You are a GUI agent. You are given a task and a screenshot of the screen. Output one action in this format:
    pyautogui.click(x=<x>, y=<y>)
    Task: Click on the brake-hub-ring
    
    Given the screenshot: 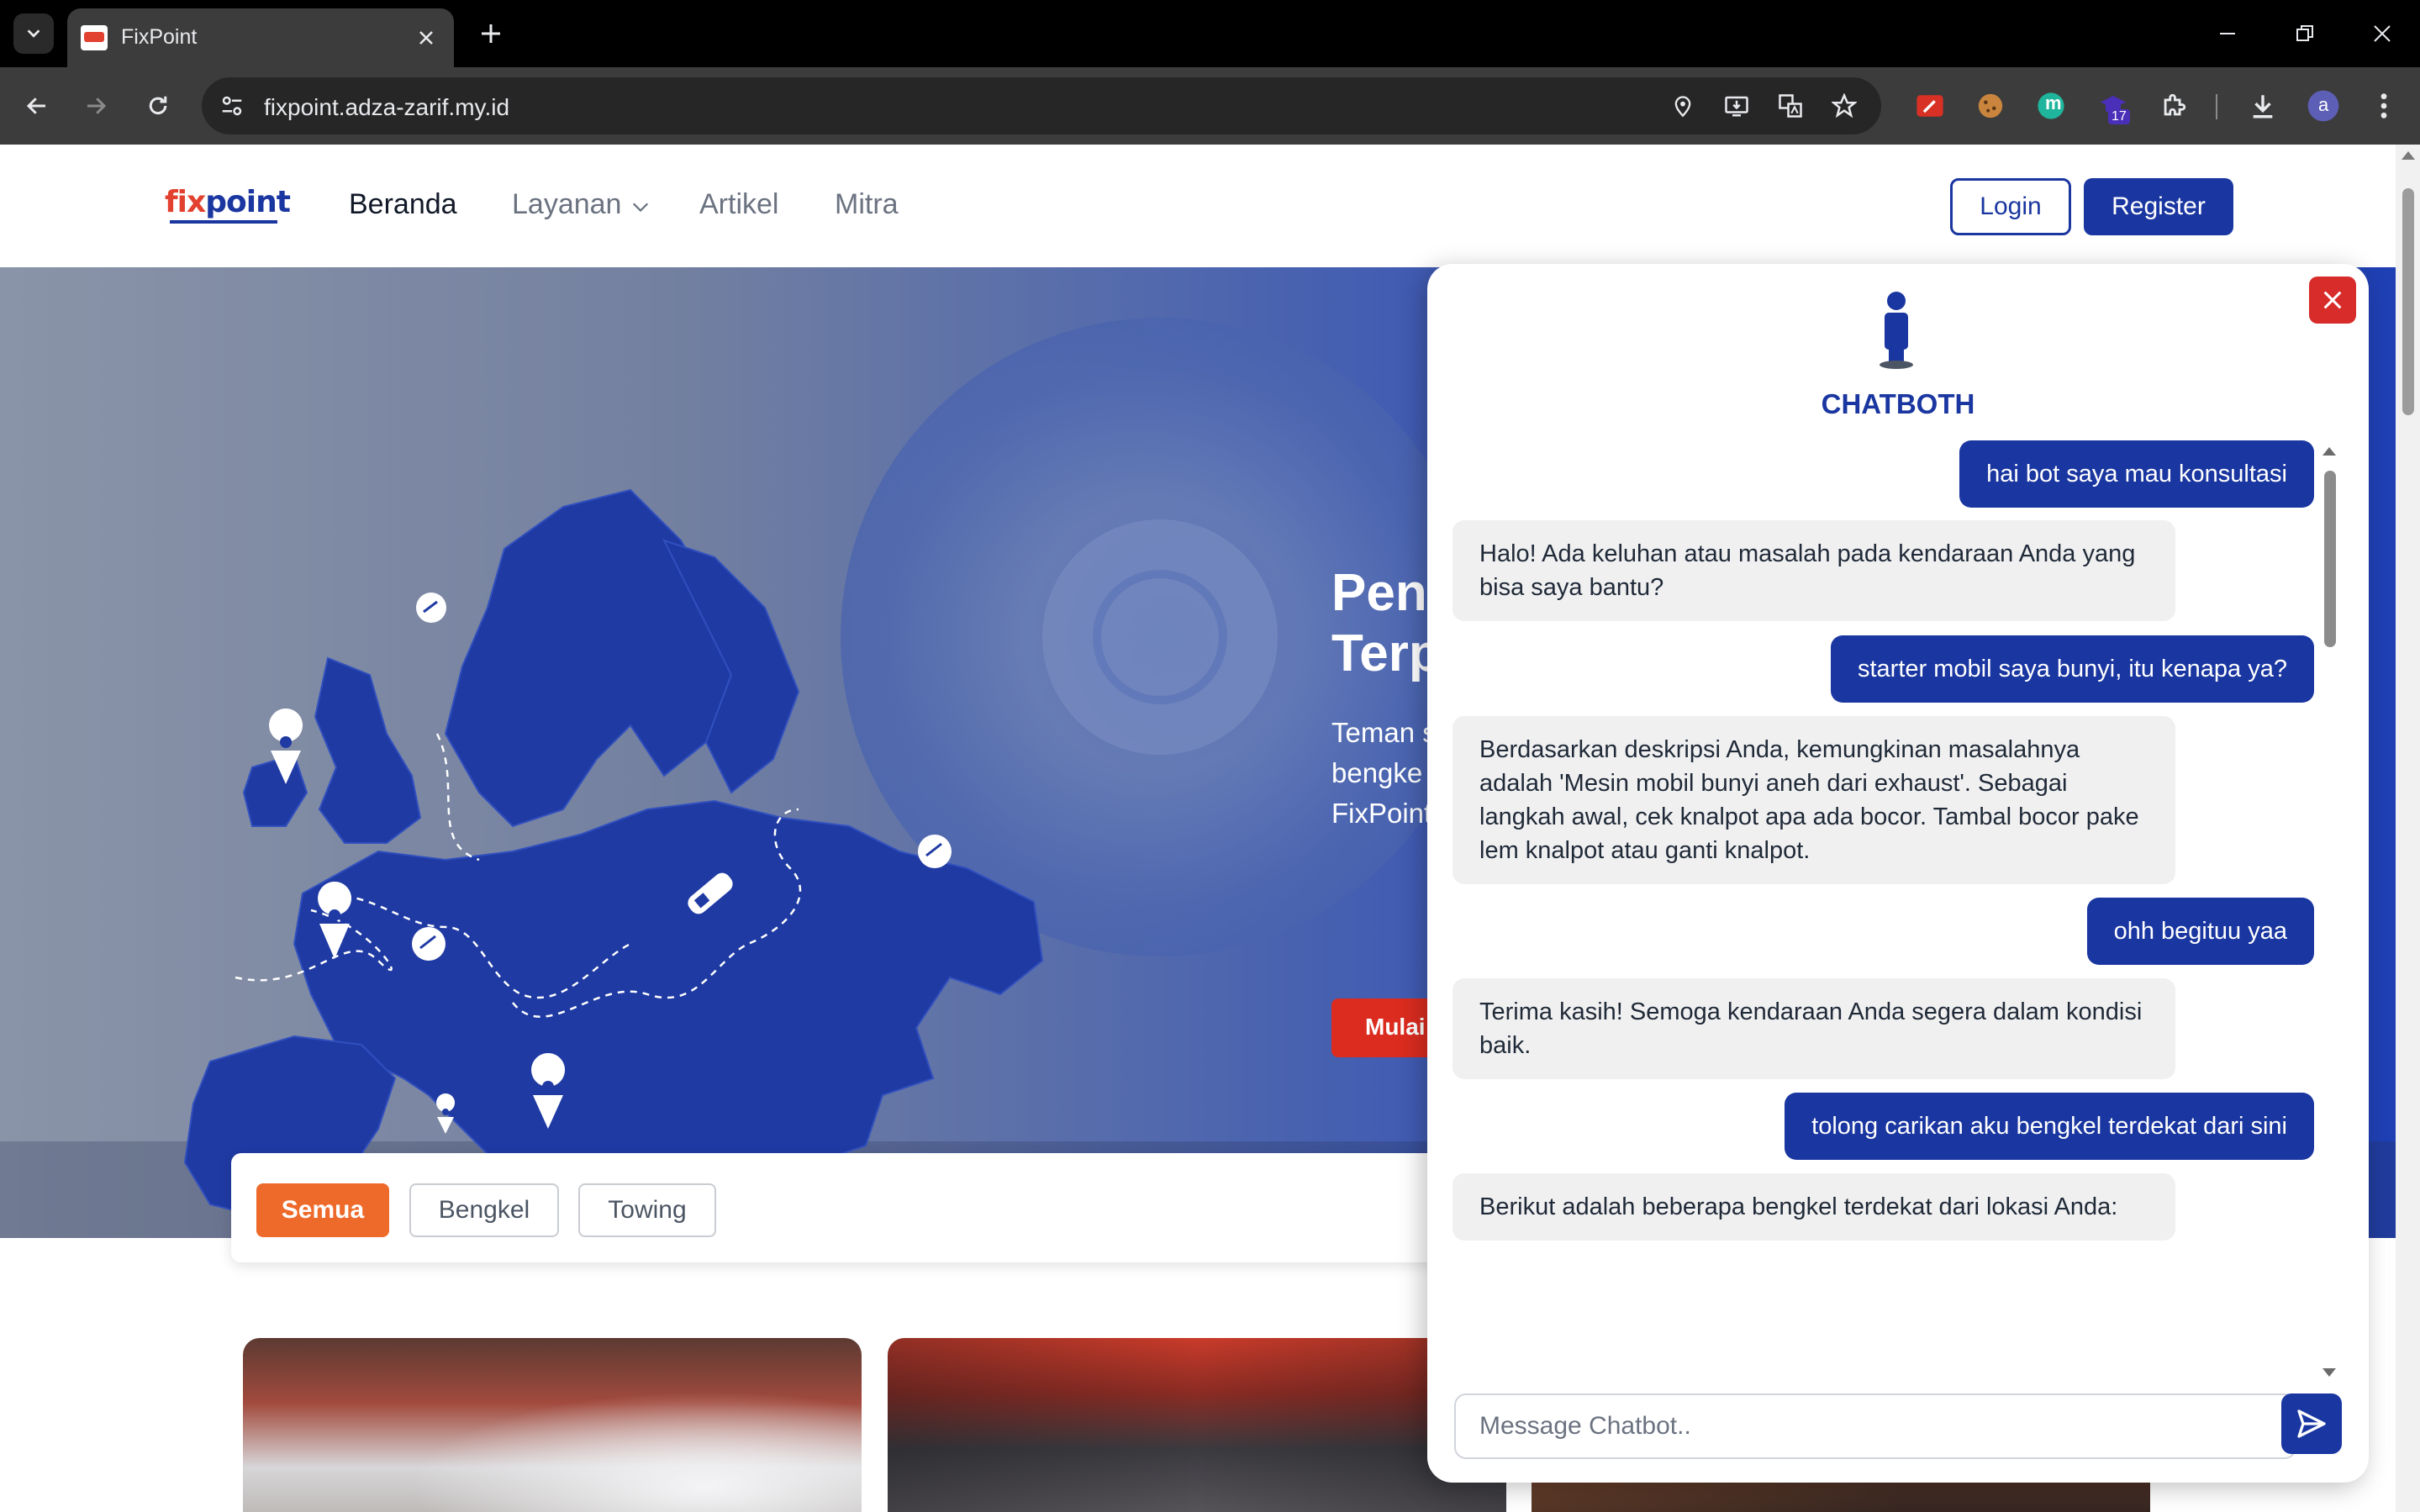 What is the action you would take?
    pyautogui.click(x=1160, y=637)
    